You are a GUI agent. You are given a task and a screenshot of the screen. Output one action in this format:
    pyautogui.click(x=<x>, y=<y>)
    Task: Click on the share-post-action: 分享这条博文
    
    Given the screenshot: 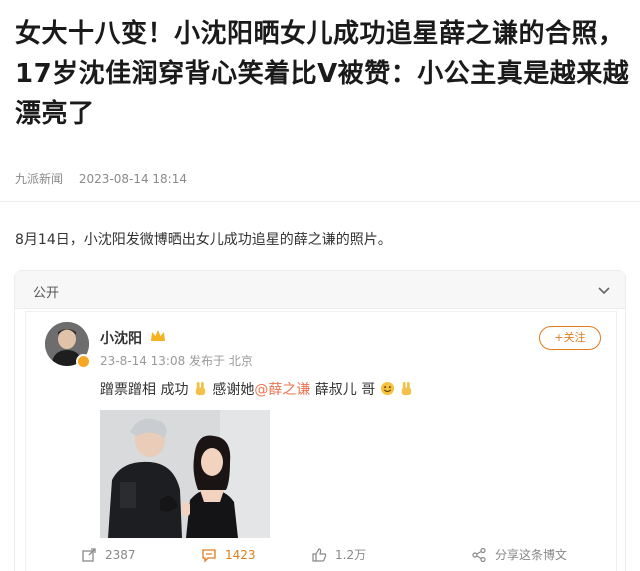 What is the action you would take?
    pyautogui.click(x=519, y=555)
    